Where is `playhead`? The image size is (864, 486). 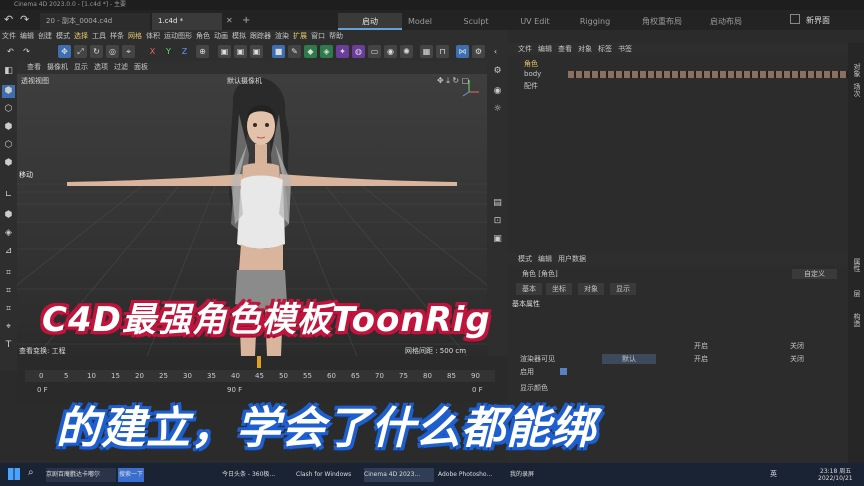 playhead is located at coordinates (259, 362).